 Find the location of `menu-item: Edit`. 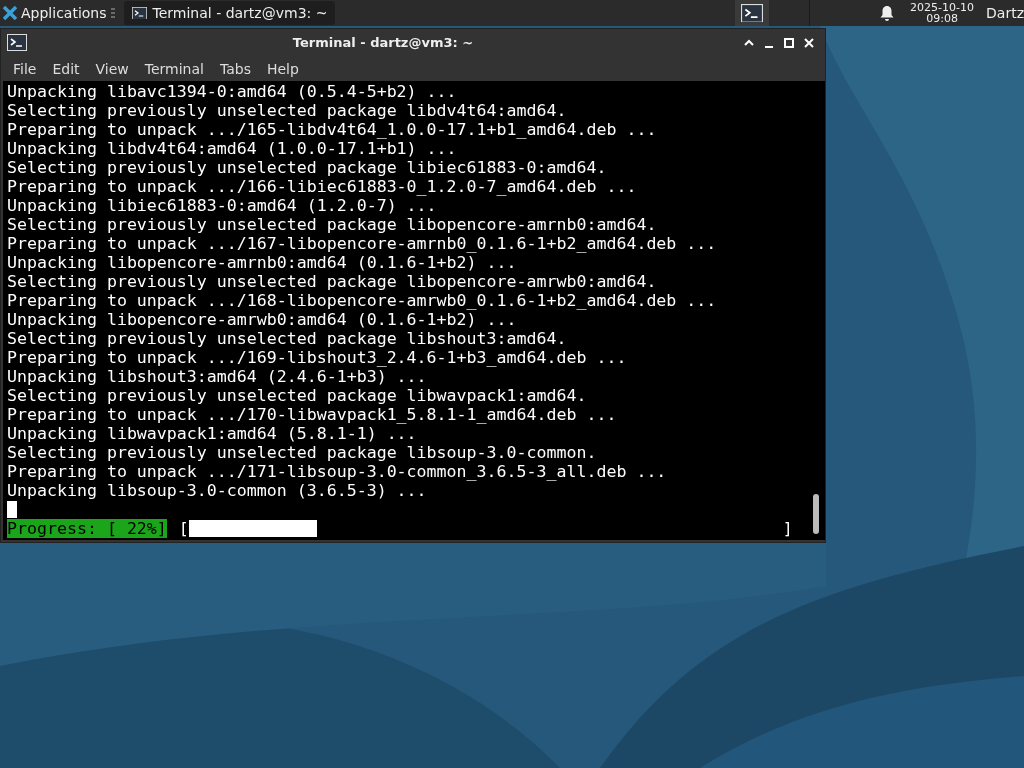

menu-item: Edit is located at coordinates (66, 68).